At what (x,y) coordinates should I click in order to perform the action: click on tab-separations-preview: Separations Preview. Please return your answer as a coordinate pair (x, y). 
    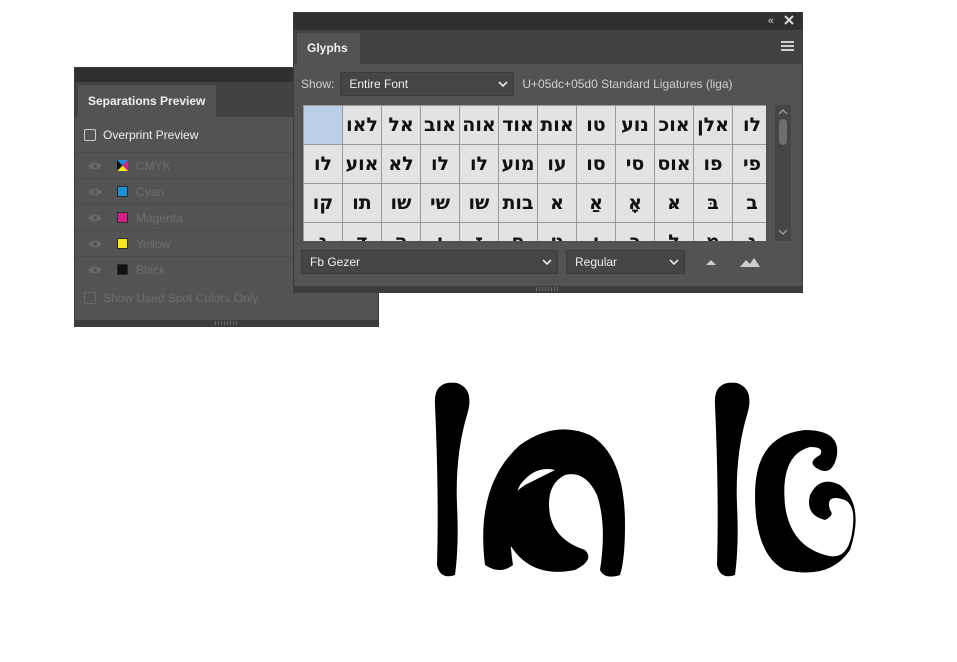
    Looking at the image, I should click on (147, 101).